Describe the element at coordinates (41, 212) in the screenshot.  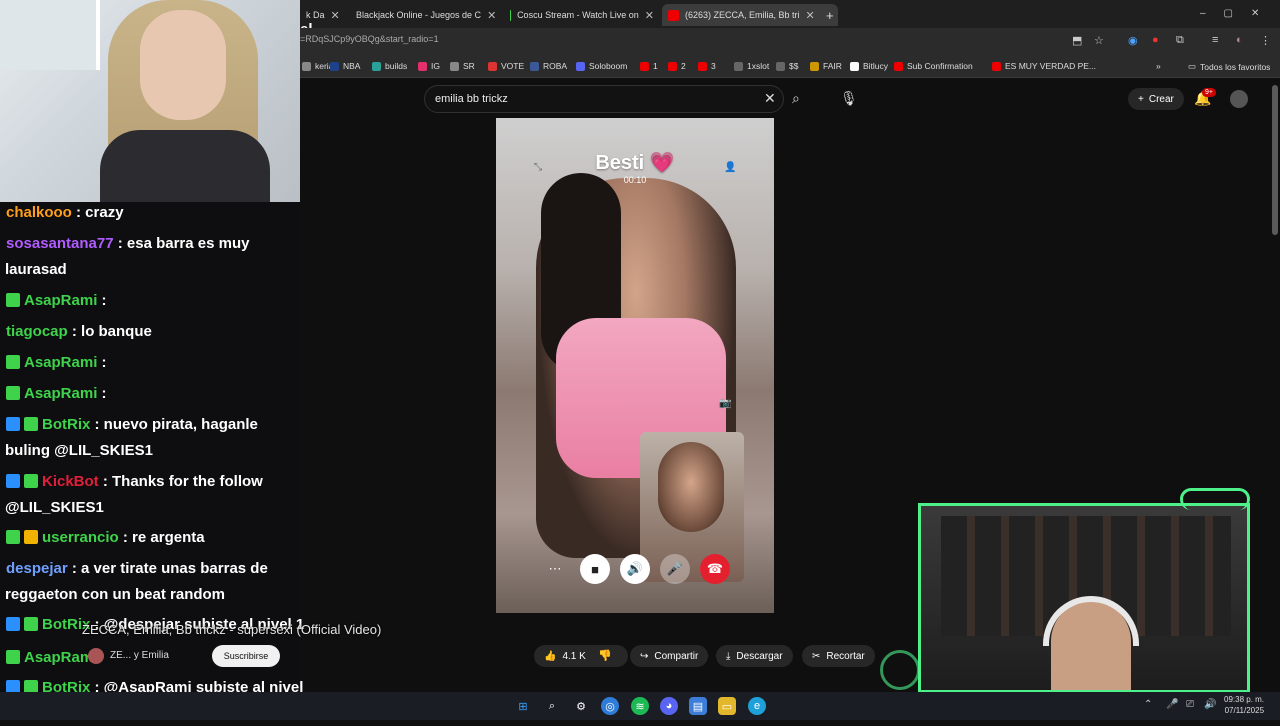
I see `chat-username: chalkooo` at that location.